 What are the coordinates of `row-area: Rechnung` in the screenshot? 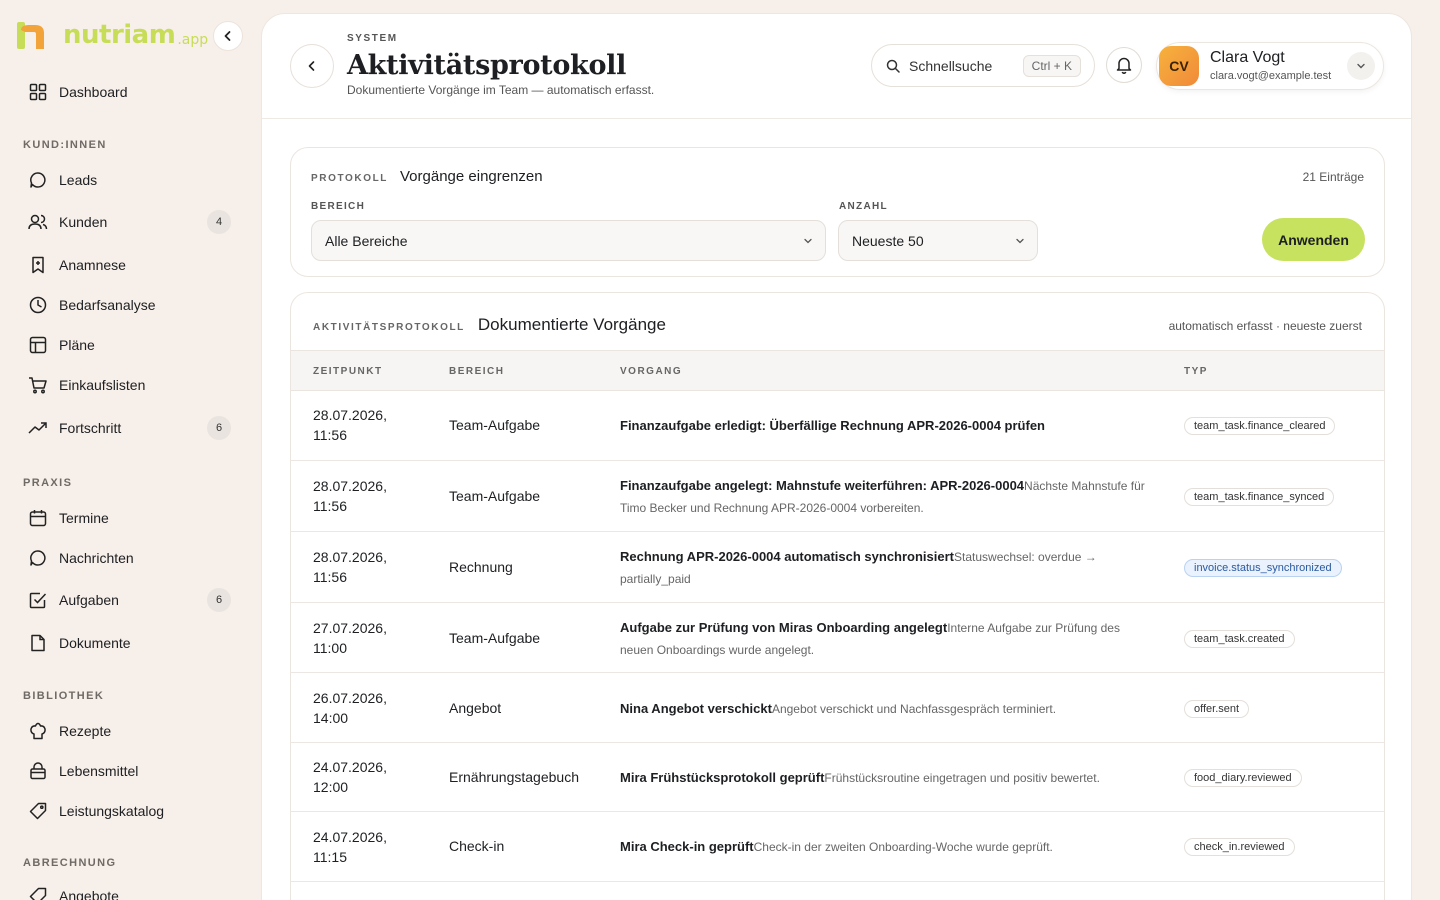 It's located at (481, 567).